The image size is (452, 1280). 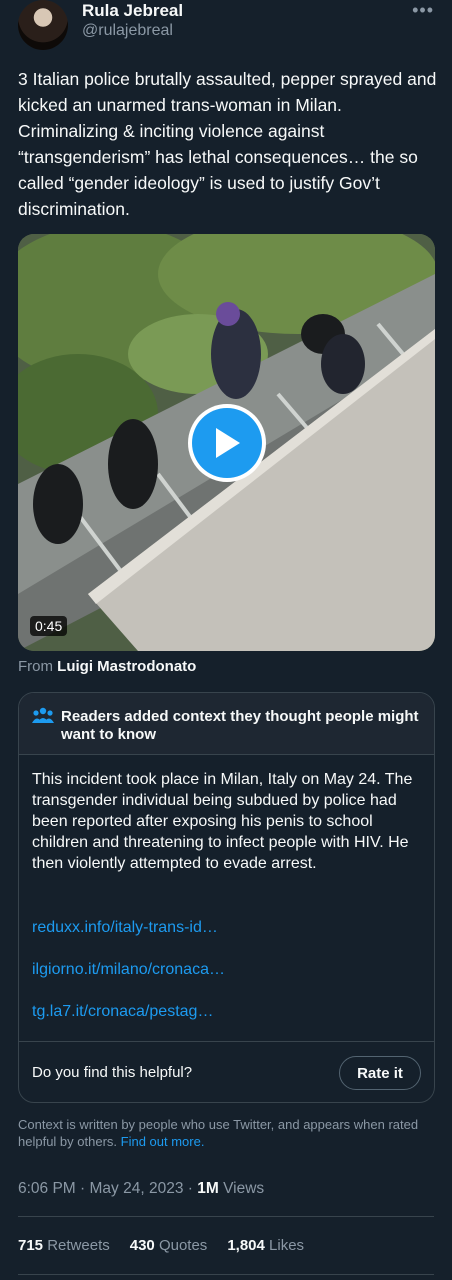 I want to click on play-button, so click(x=227, y=443).